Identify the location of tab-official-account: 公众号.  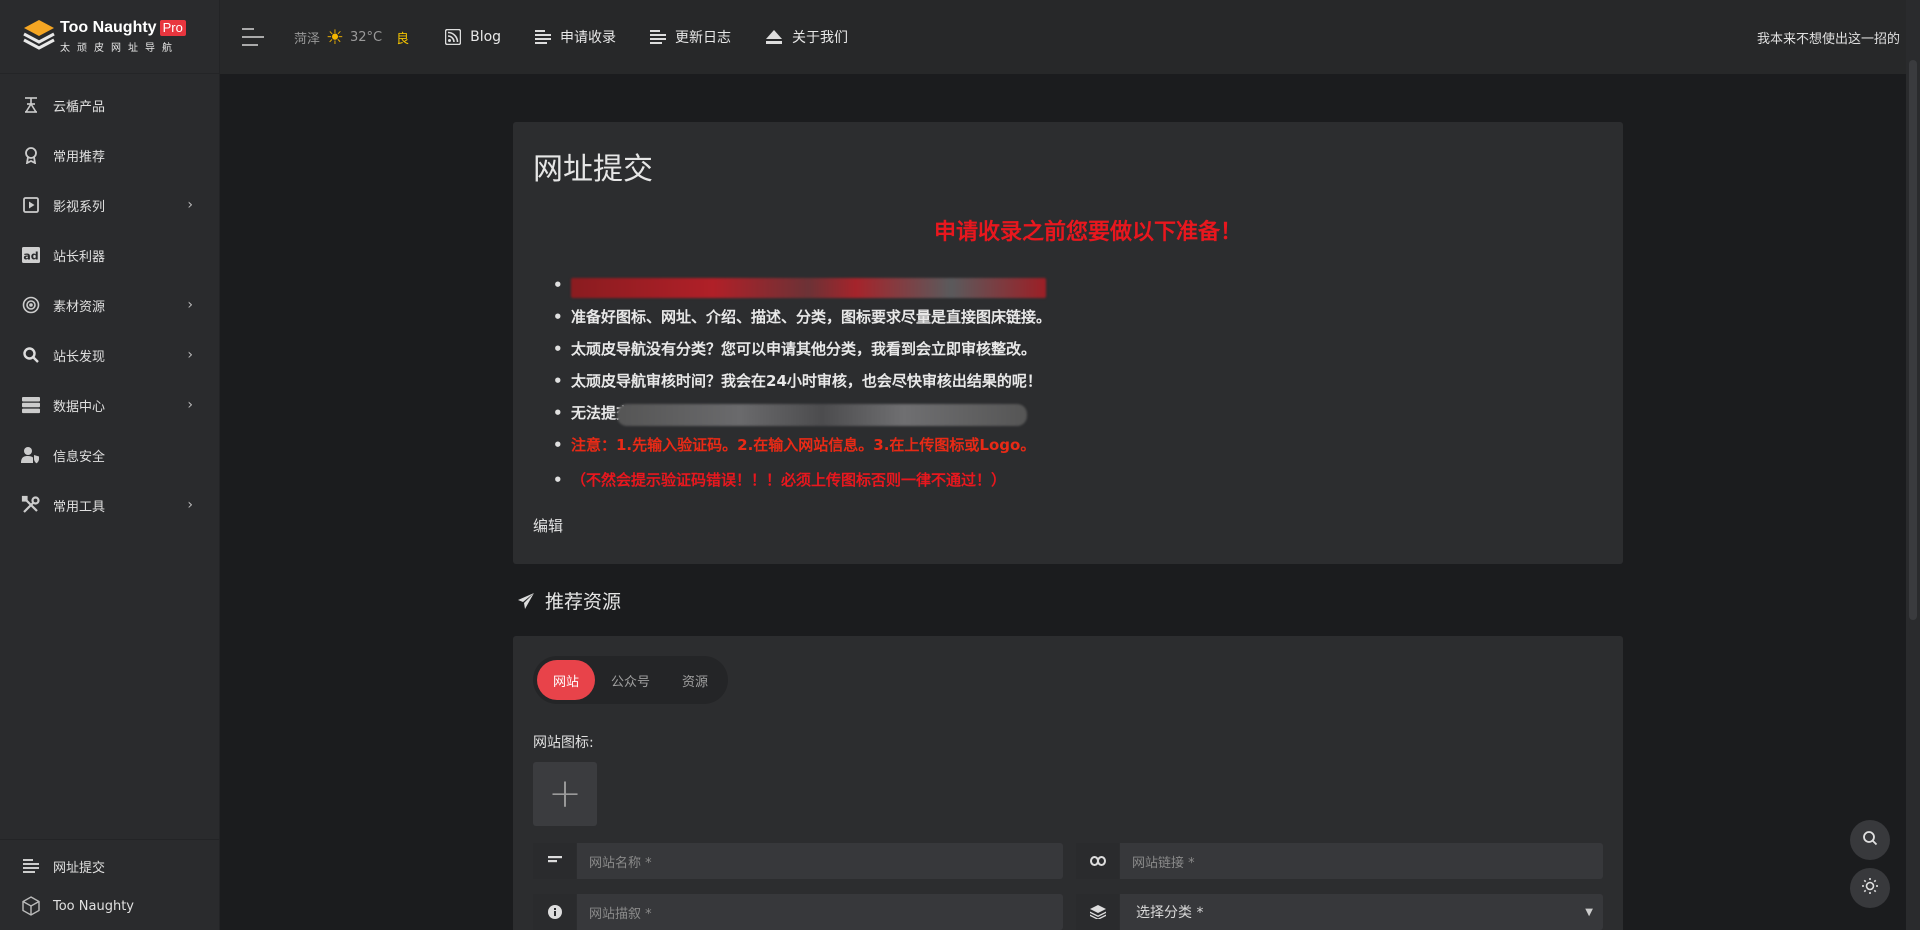
(630, 680).